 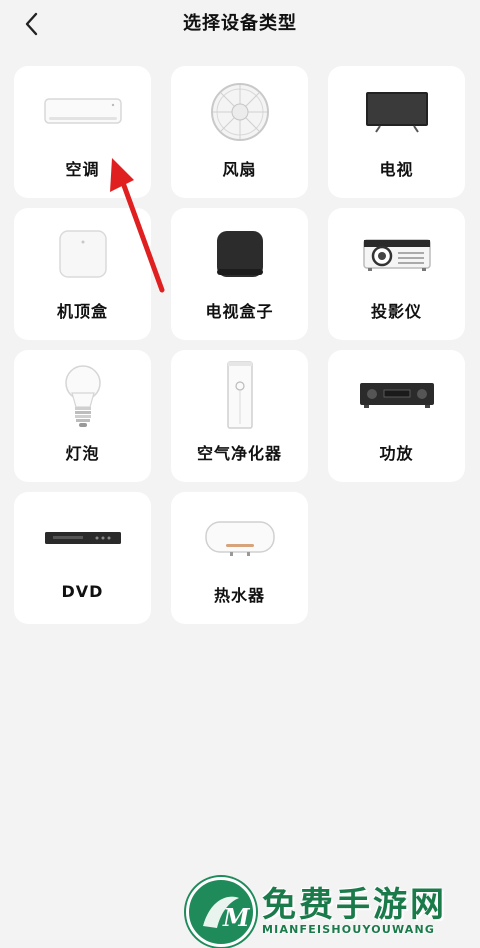 What do you see at coordinates (239, 112) in the screenshot?
I see `fan-icon` at bounding box center [239, 112].